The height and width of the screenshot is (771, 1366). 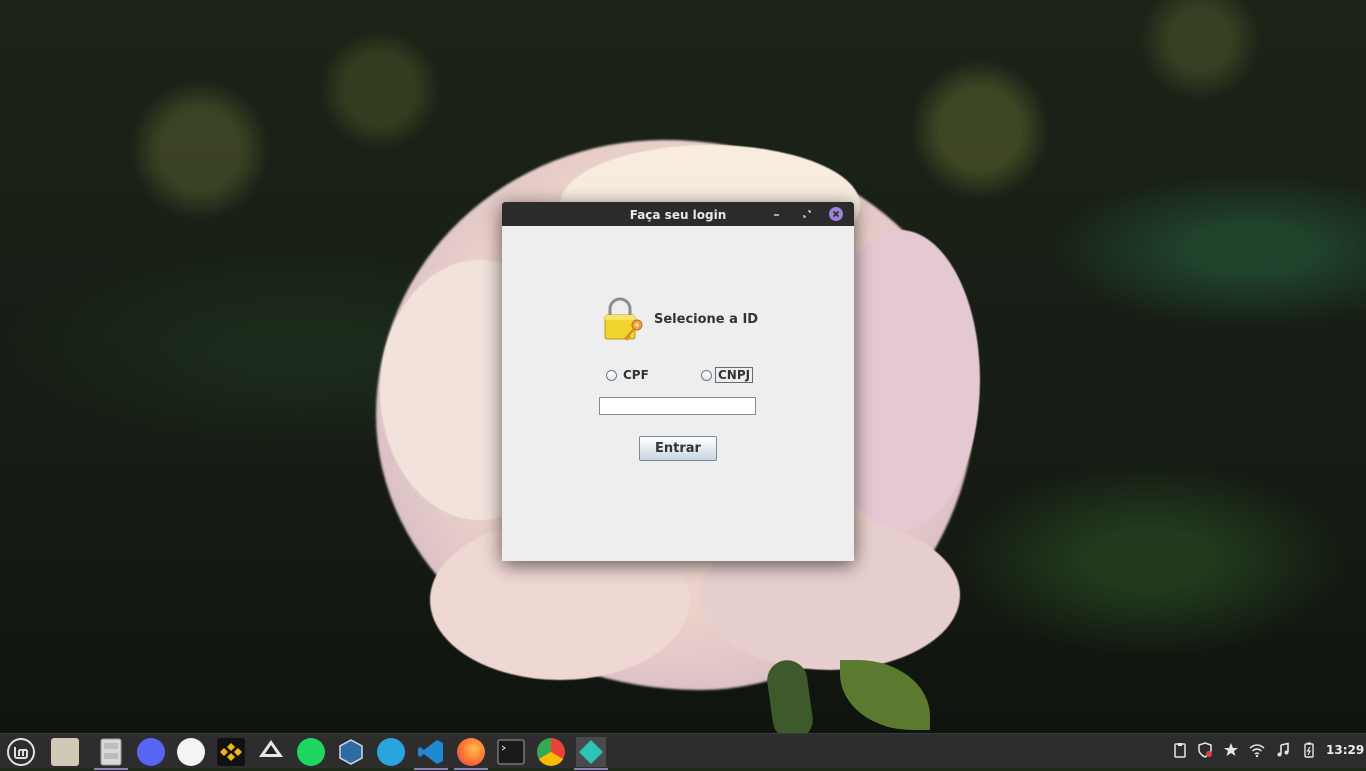 I want to click on cpf-radio-label: CPF, so click(x=636, y=375).